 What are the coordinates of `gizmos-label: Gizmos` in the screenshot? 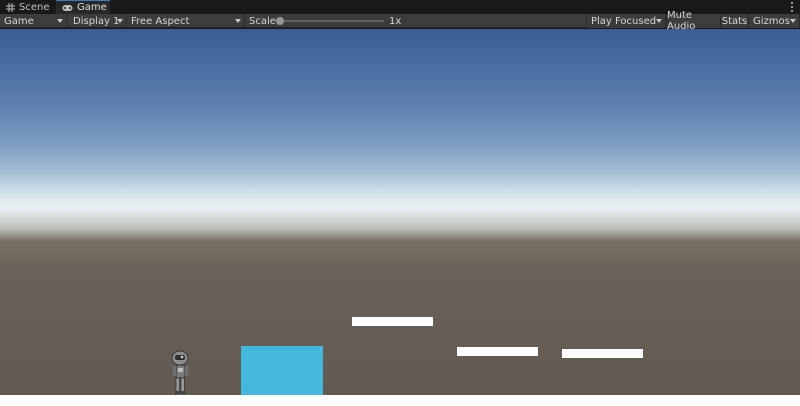 It's located at (771, 21).